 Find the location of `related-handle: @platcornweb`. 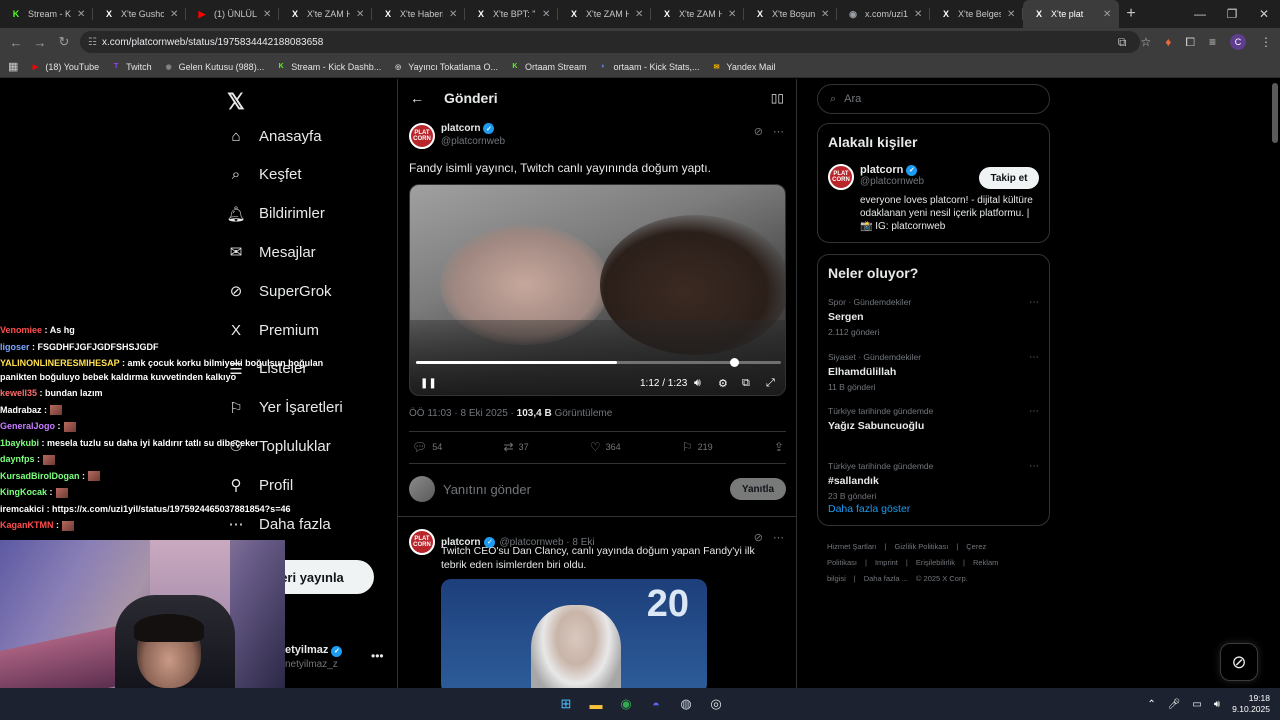

related-handle: @platcornweb is located at coordinates (892, 181).